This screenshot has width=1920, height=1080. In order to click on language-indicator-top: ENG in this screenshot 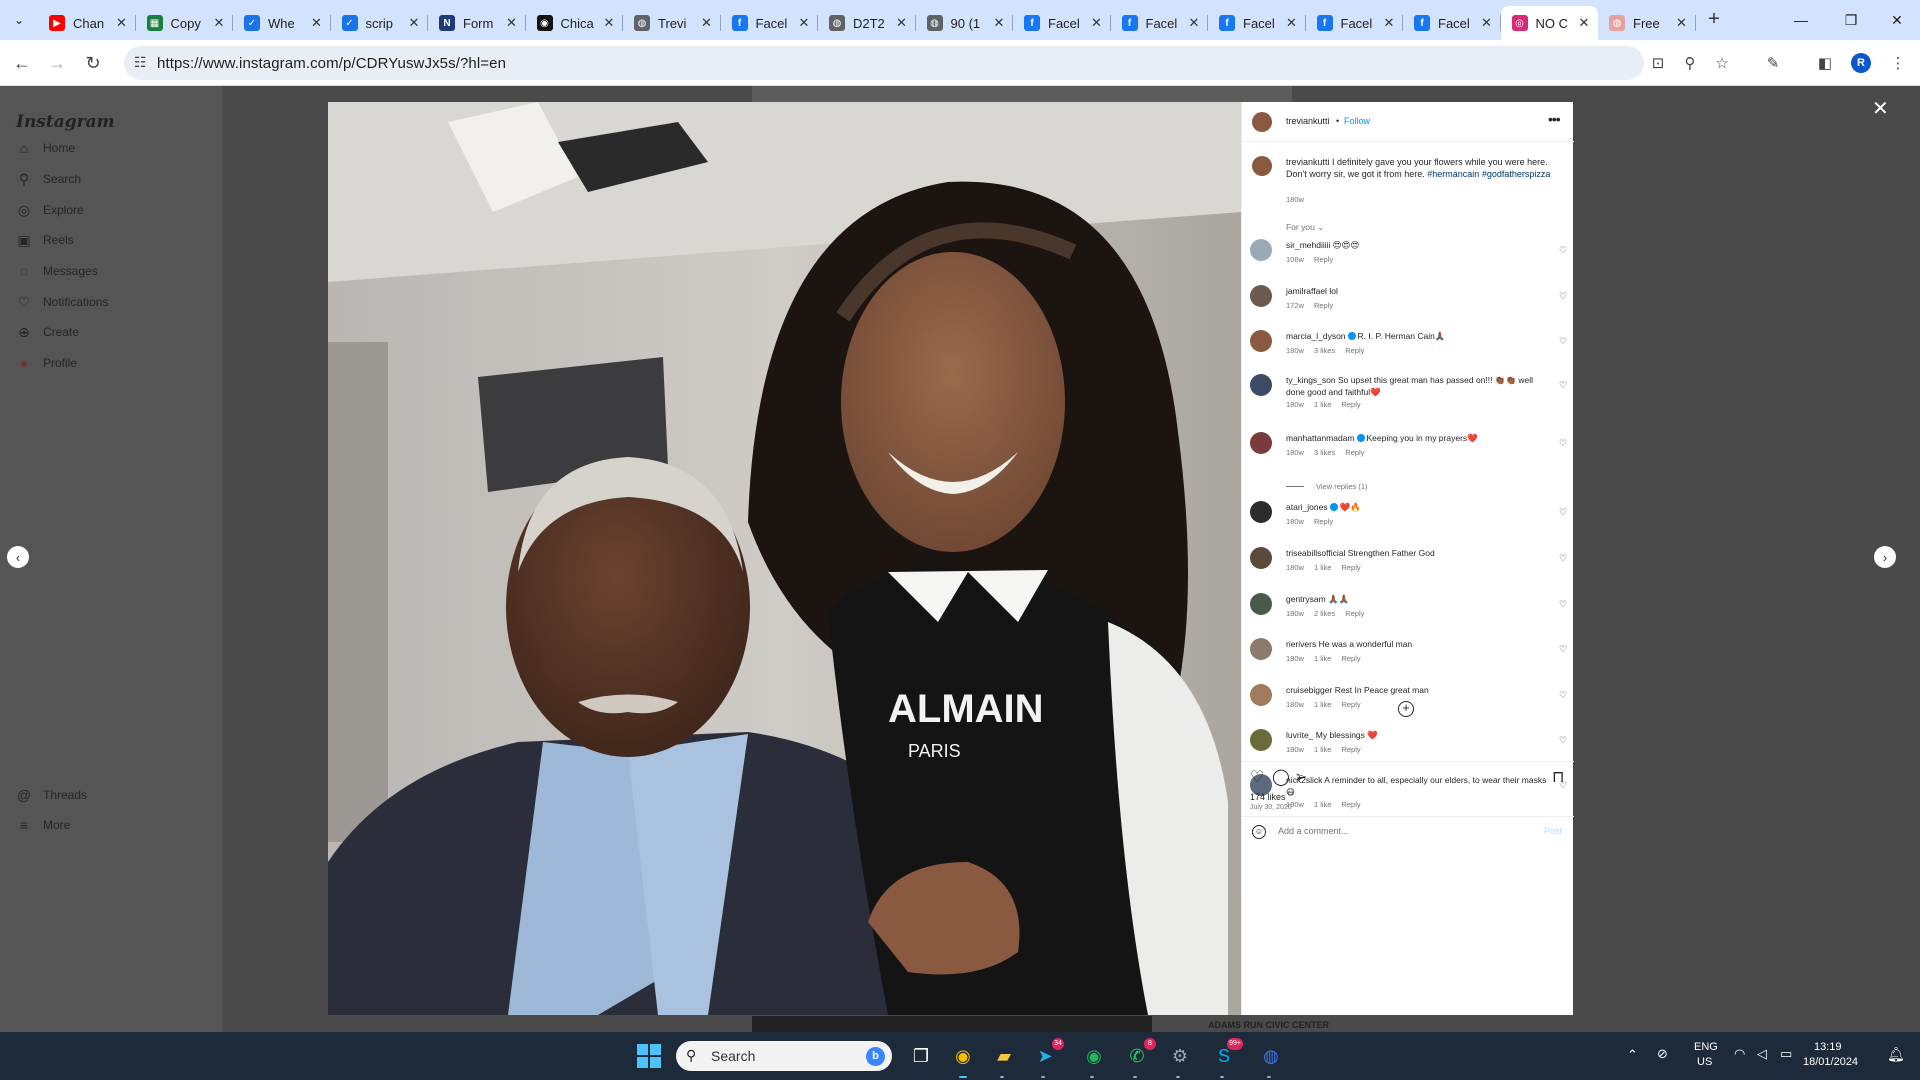, I will do `click(1706, 1047)`.